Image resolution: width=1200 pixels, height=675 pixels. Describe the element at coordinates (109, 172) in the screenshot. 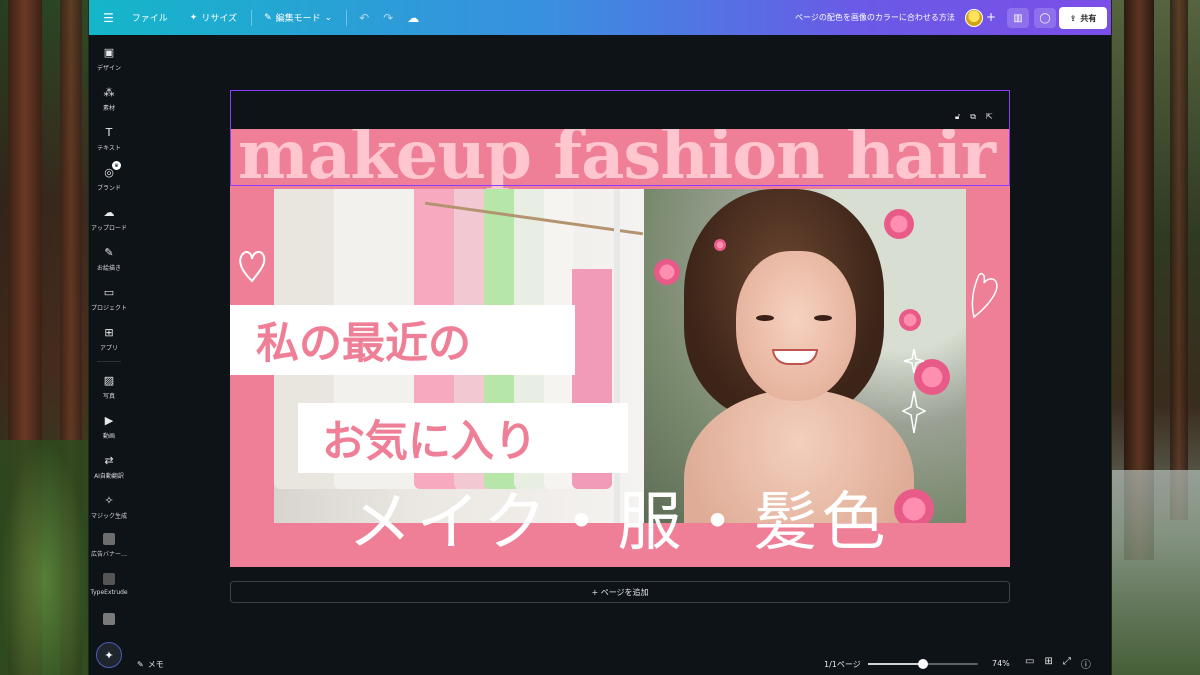

I see `brand-icon: ◎` at that location.